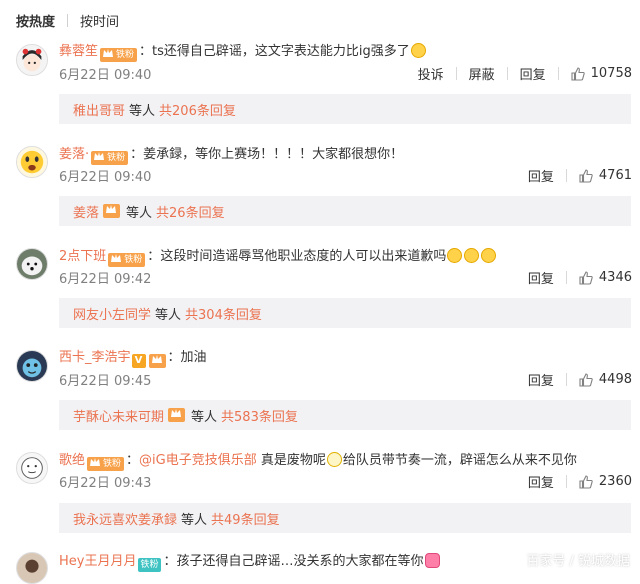  I want to click on comment-line: 彝蓉笙 铁粉 ：ts还得自己辟谣，这文字表达能力比ig强多了, so click(243, 51).